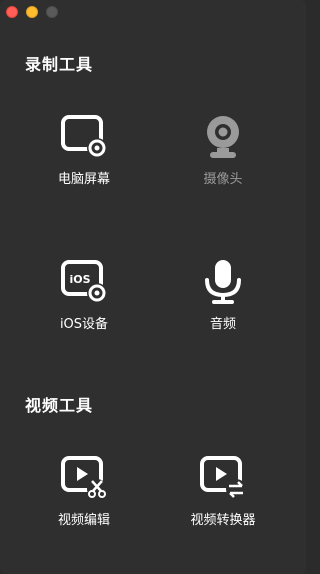 This screenshot has height=574, width=320. Describe the element at coordinates (84, 478) in the screenshot. I see `video-edit-icon` at that location.